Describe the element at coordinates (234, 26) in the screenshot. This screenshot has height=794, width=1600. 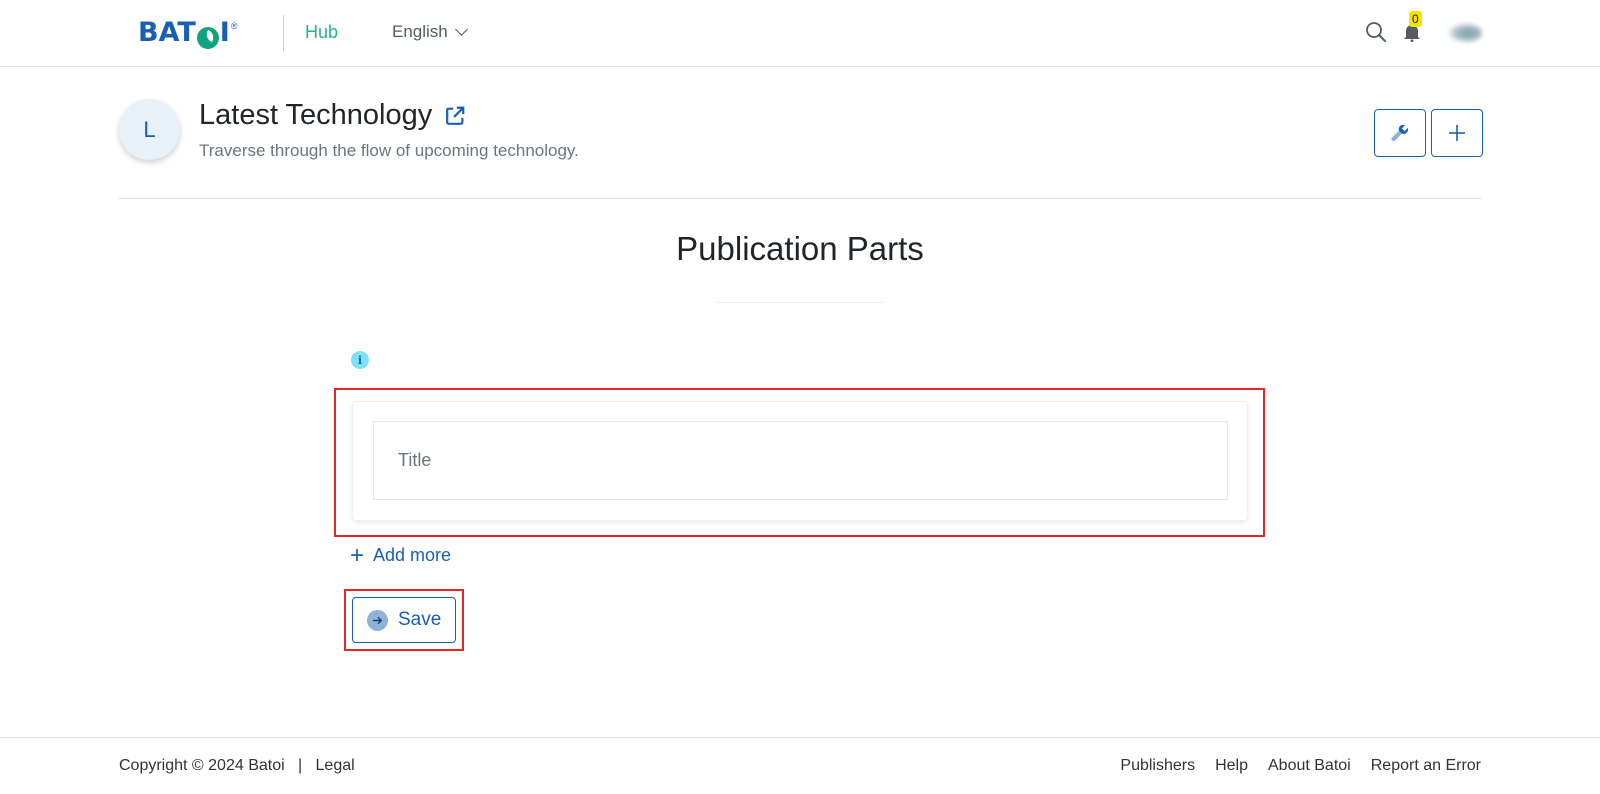
I see `registered-mark: ®` at that location.